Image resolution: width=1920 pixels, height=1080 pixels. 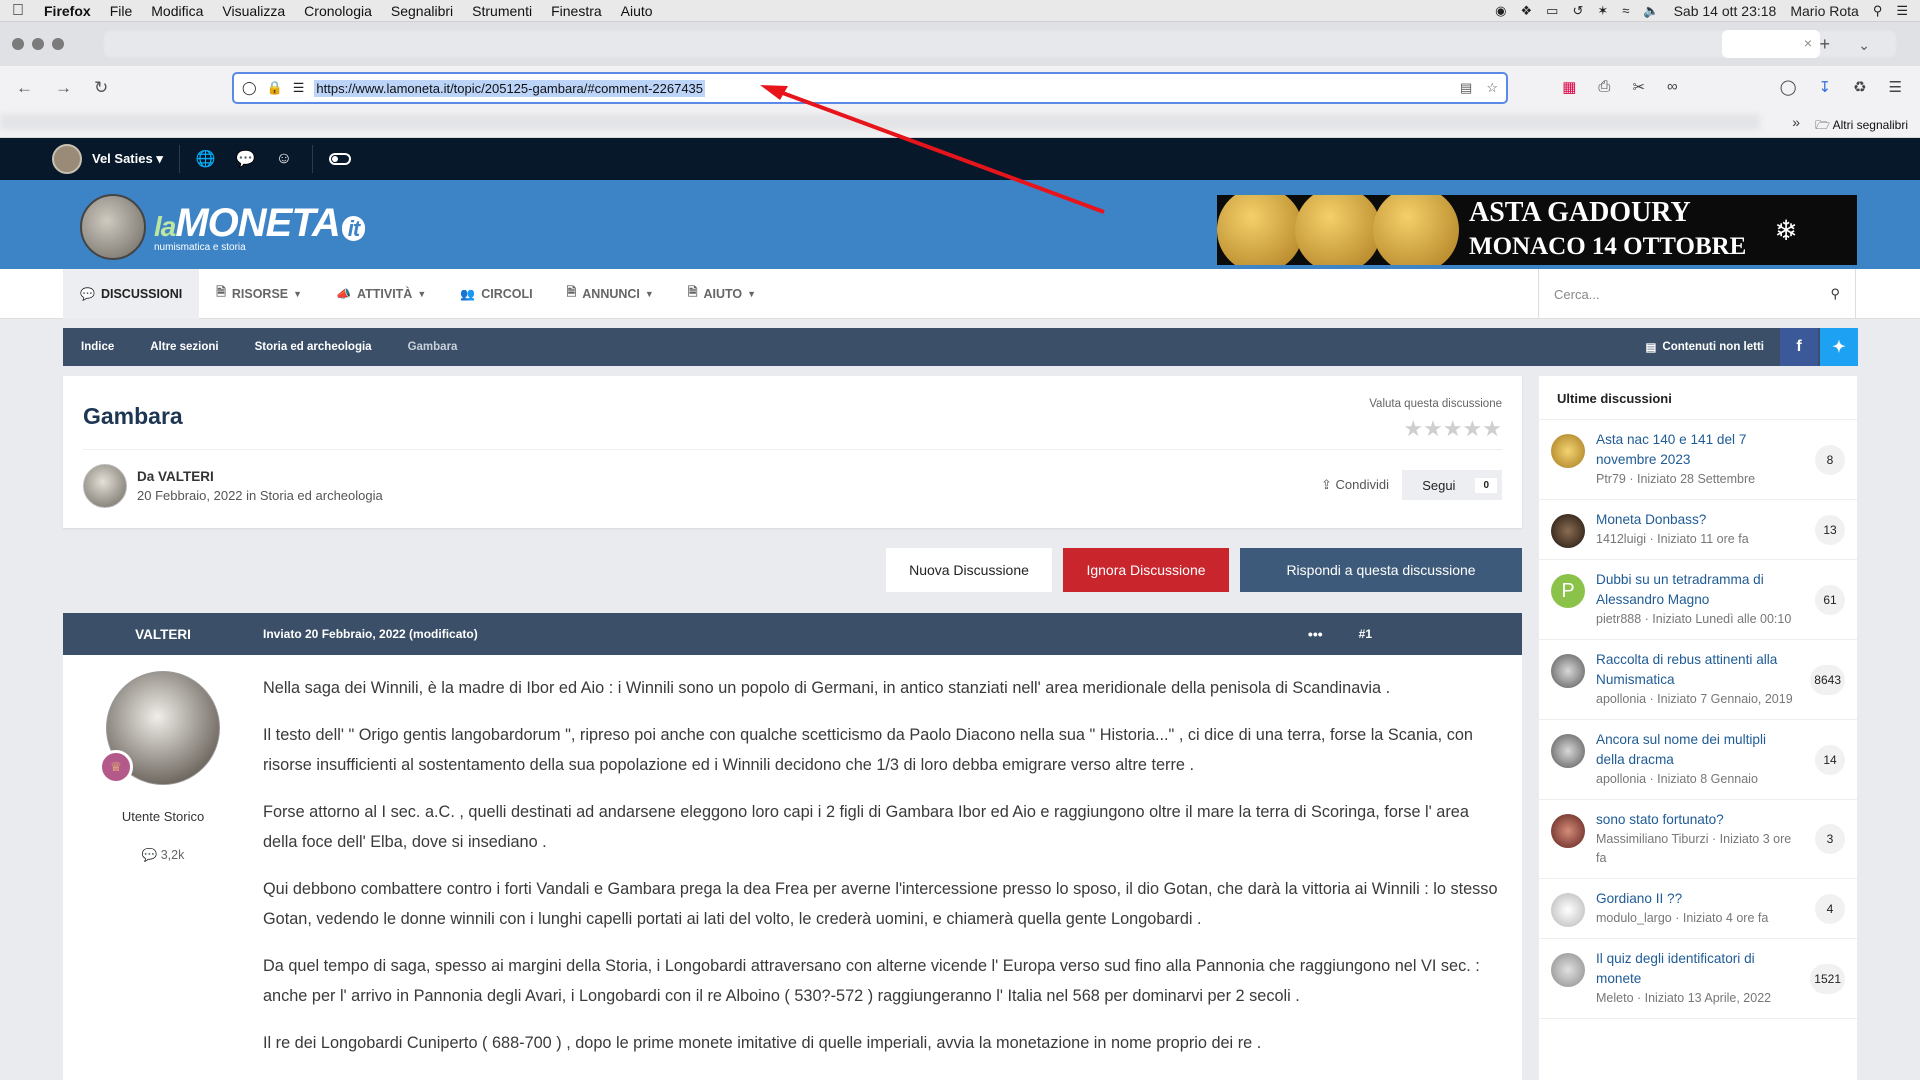 What do you see at coordinates (275, 88) in the screenshot?
I see `lock-icon: 🔒` at bounding box center [275, 88].